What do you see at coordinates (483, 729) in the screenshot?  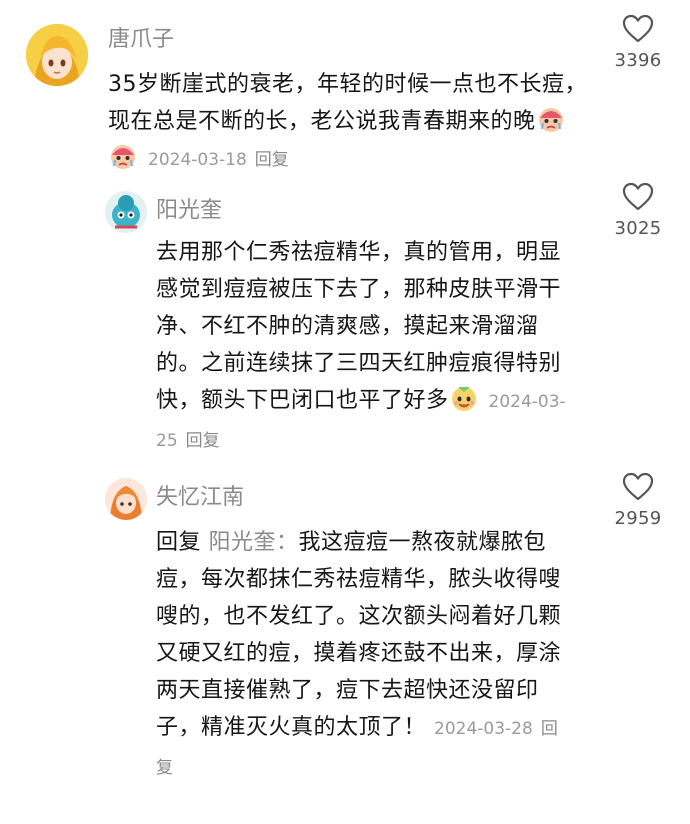 I see `comment-date: 2024-03-28` at bounding box center [483, 729].